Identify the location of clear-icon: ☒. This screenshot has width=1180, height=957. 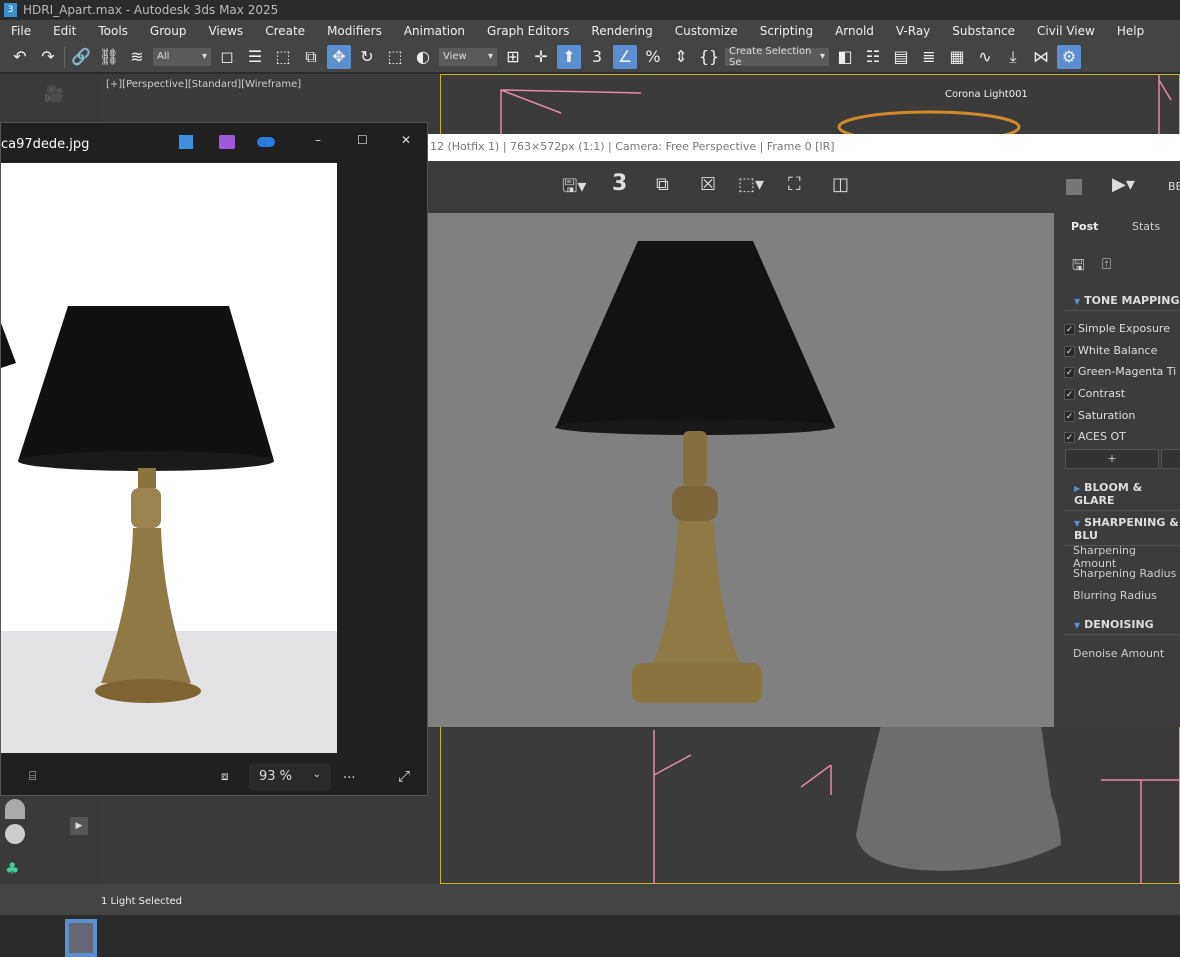
(708, 184).